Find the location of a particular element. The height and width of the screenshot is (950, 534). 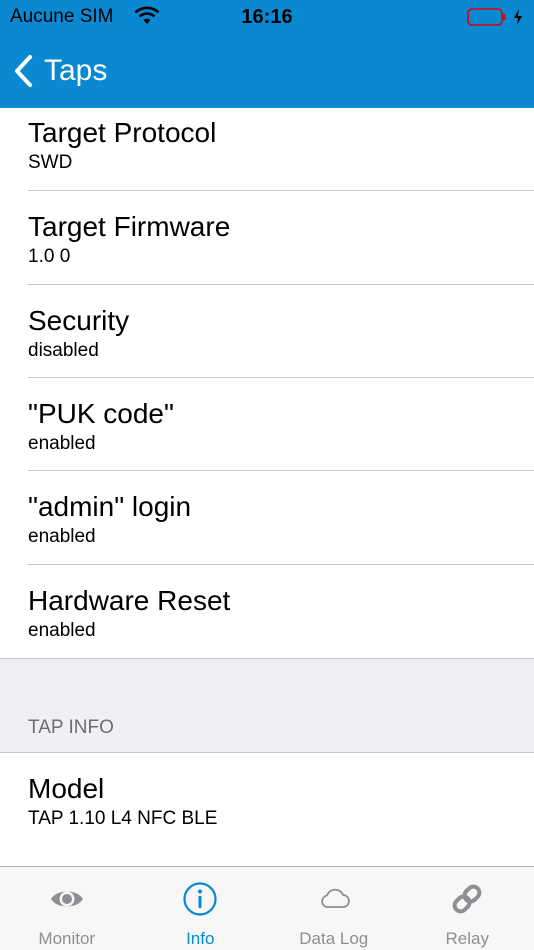

battery-icon is located at coordinates (486, 17).